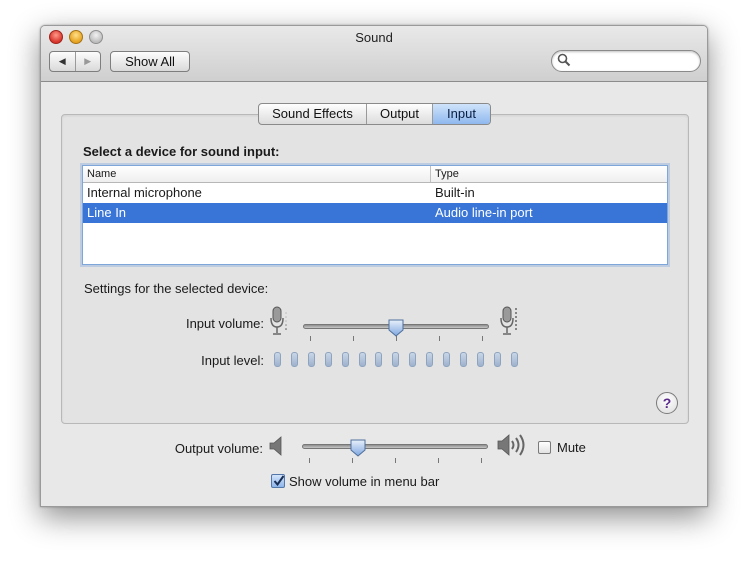 This screenshot has height=562, width=748. I want to click on output-volume-label: Output volume:, so click(218, 448).